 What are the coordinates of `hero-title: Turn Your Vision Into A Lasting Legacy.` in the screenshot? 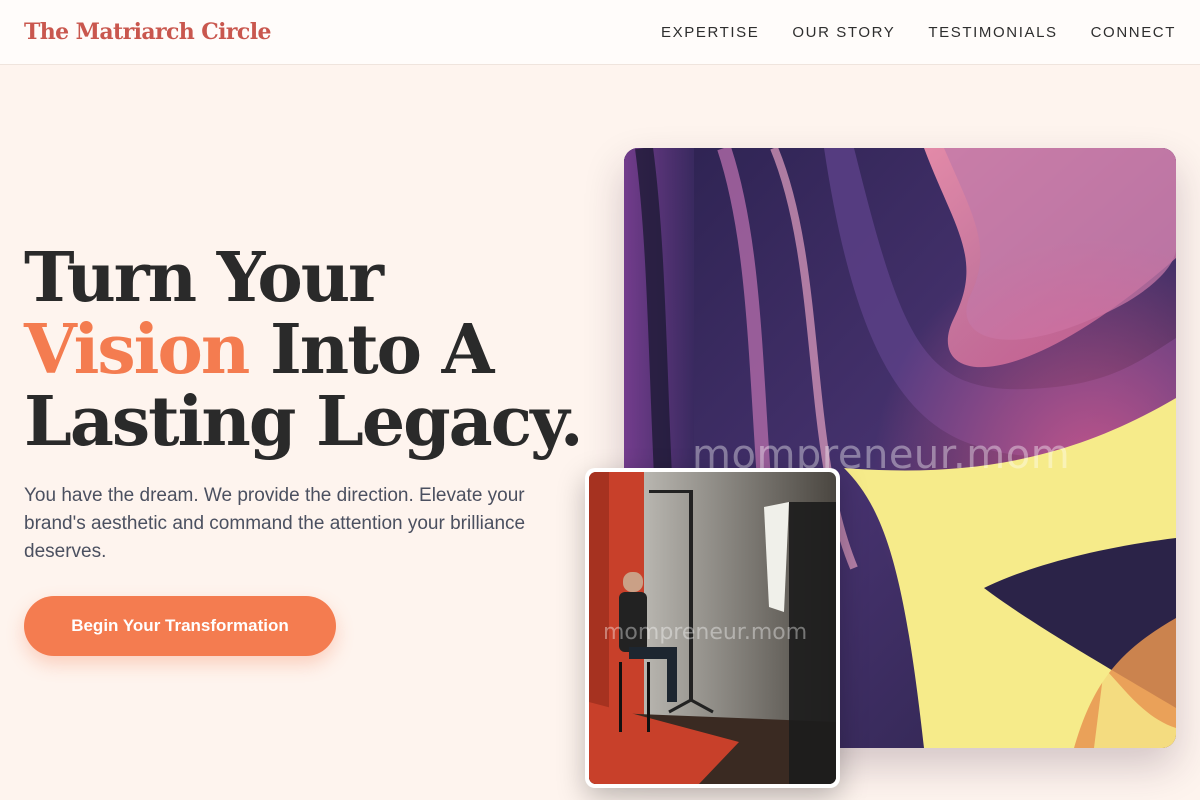 It's located at (314, 350).